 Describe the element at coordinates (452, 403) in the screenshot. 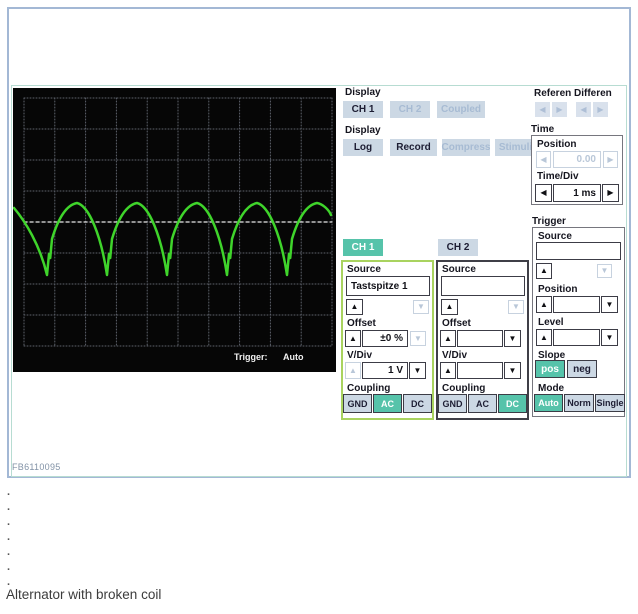

I see `ch2-gnd-button: GND` at that location.